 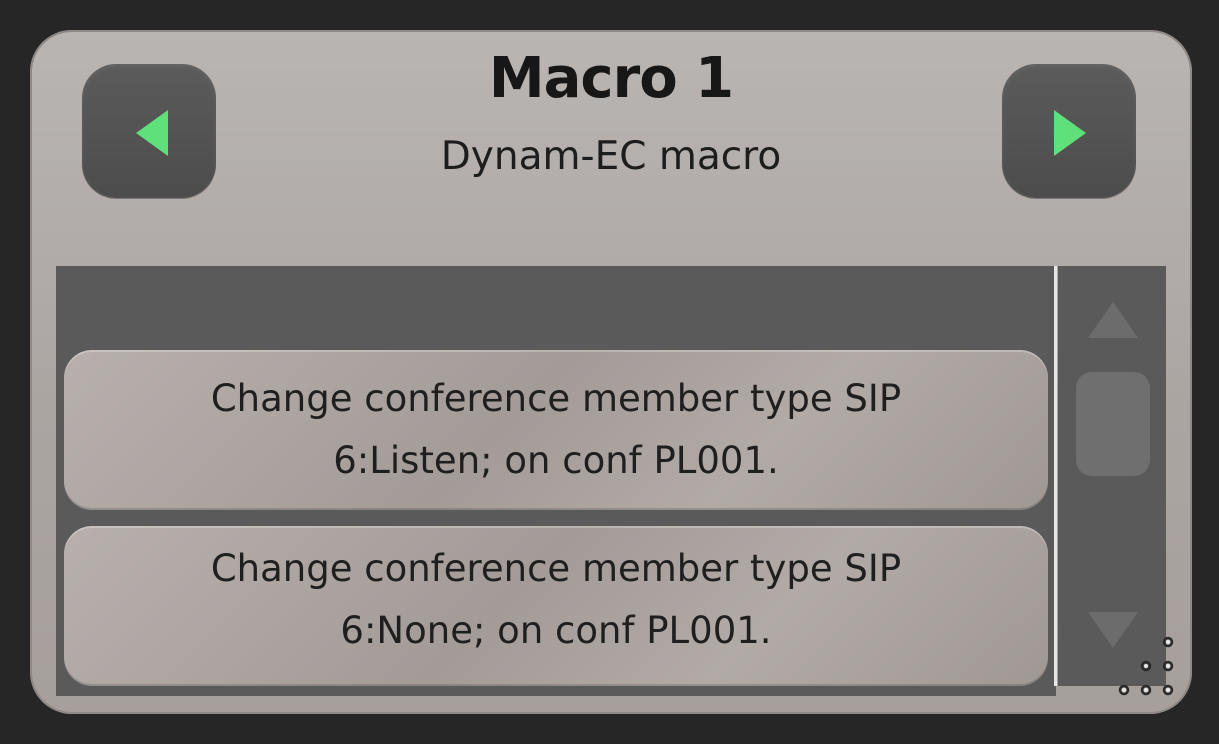 I want to click on resize-grip-icon, so click(x=1142, y=666).